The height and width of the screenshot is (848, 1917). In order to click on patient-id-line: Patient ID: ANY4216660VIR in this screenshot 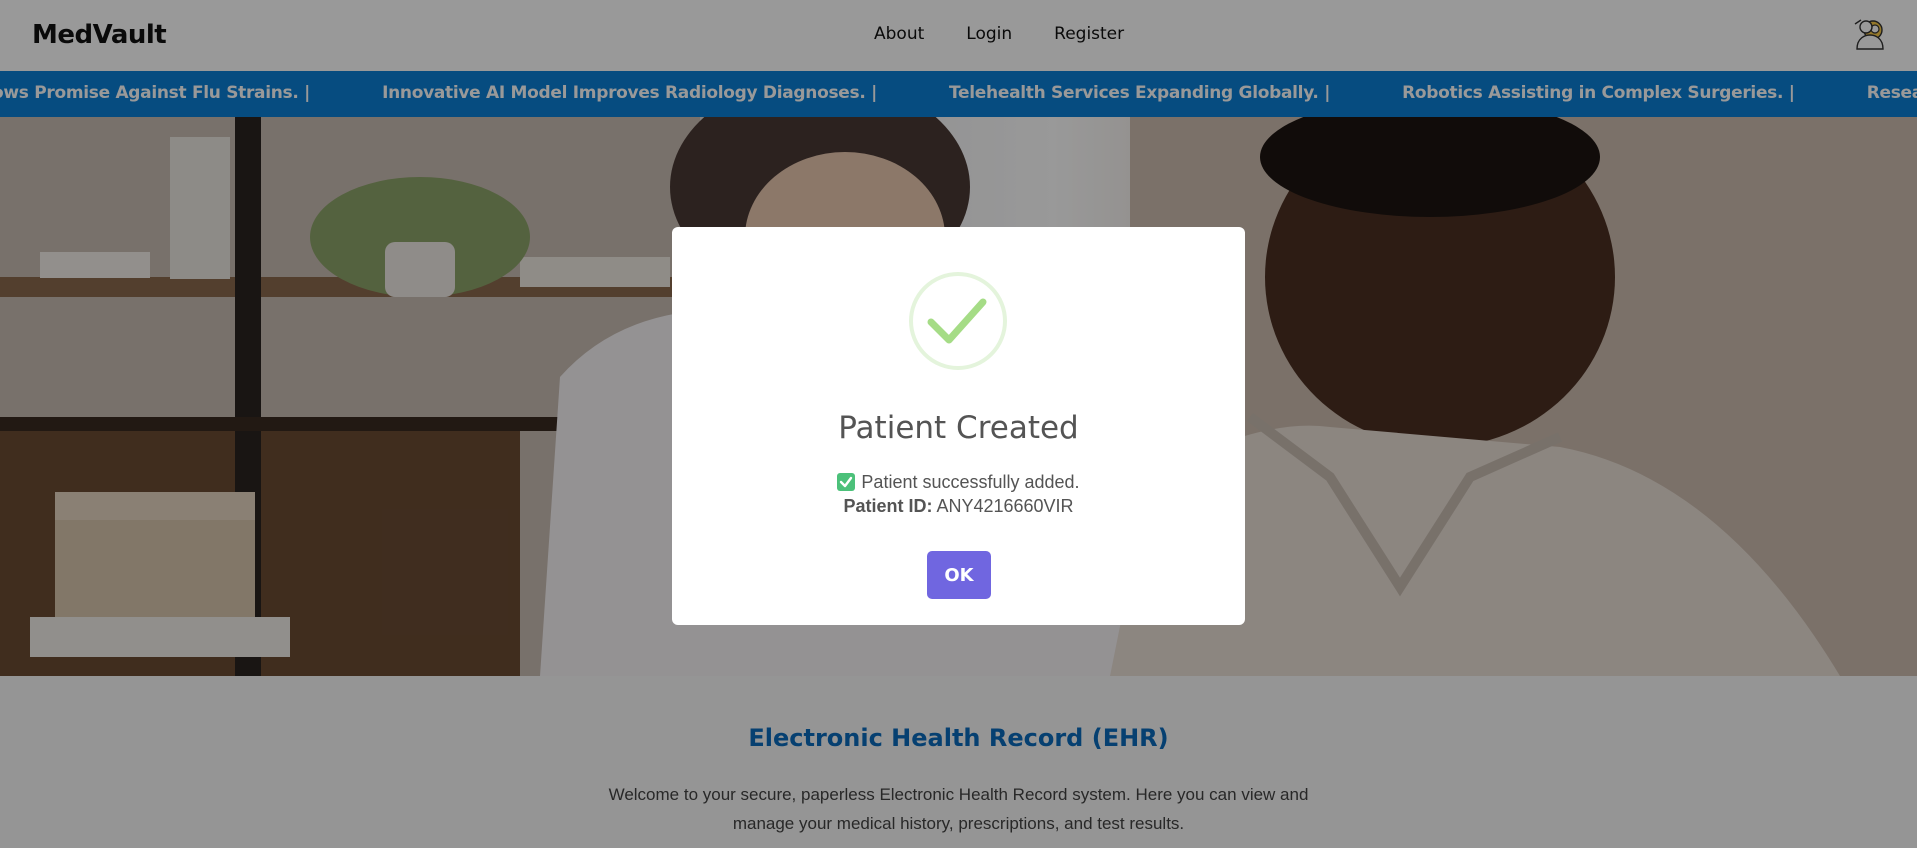, I will do `click(958, 506)`.